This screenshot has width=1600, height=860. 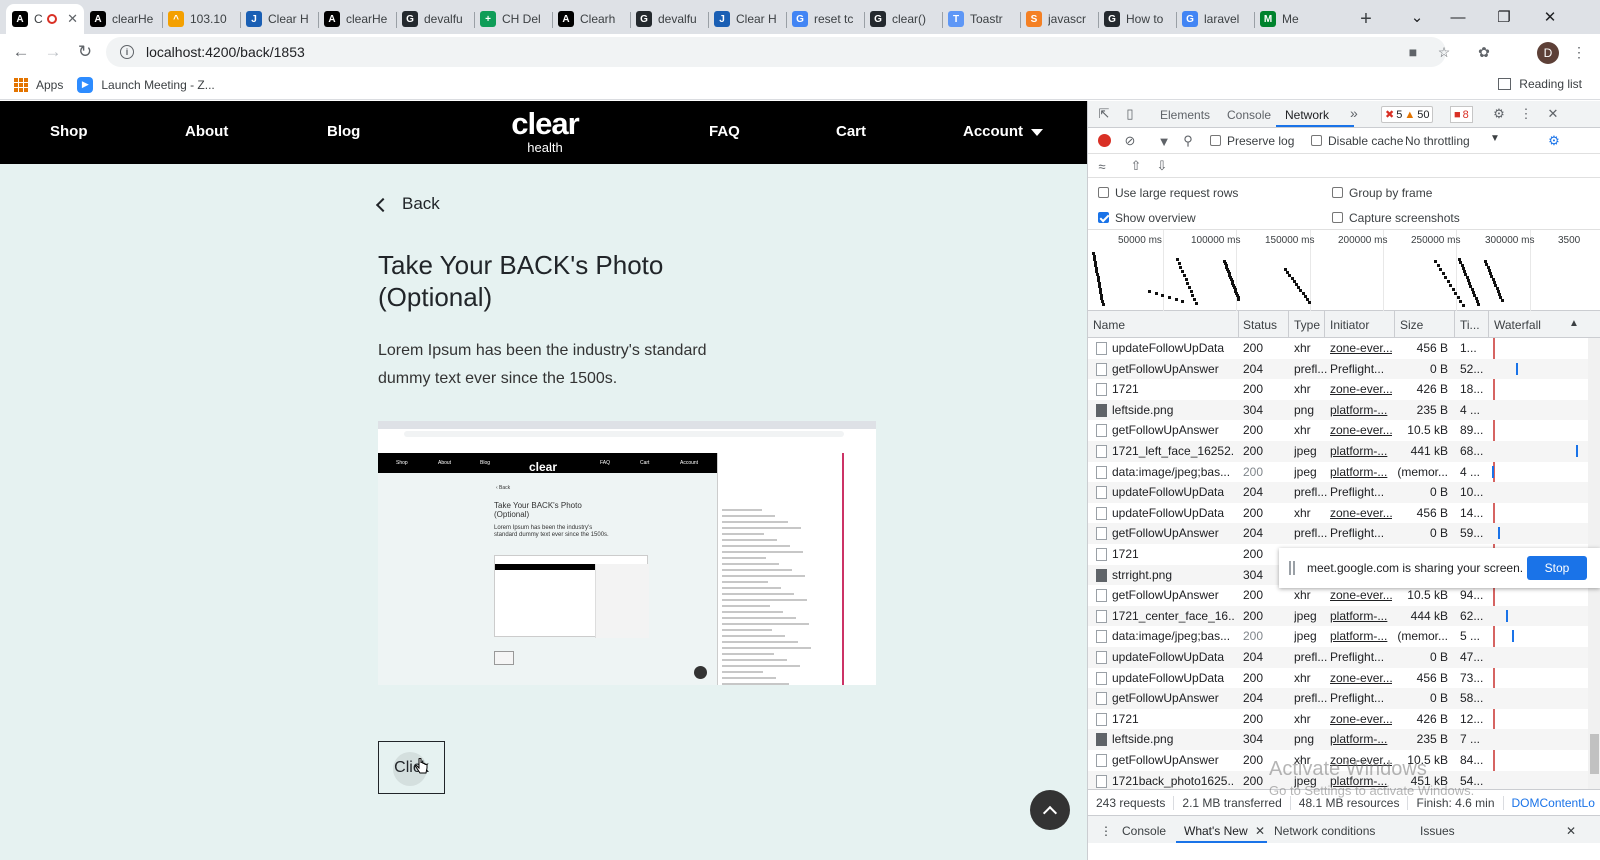 I want to click on col-waterfall: Waterfall, so click(x=1517, y=325).